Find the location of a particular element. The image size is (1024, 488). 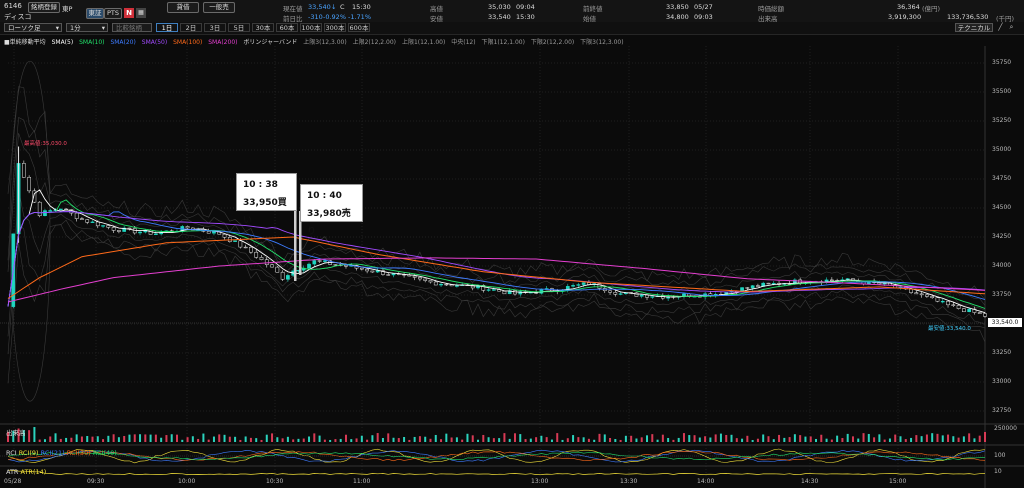

compare-input: 比較銘柄 is located at coordinates (132, 27).